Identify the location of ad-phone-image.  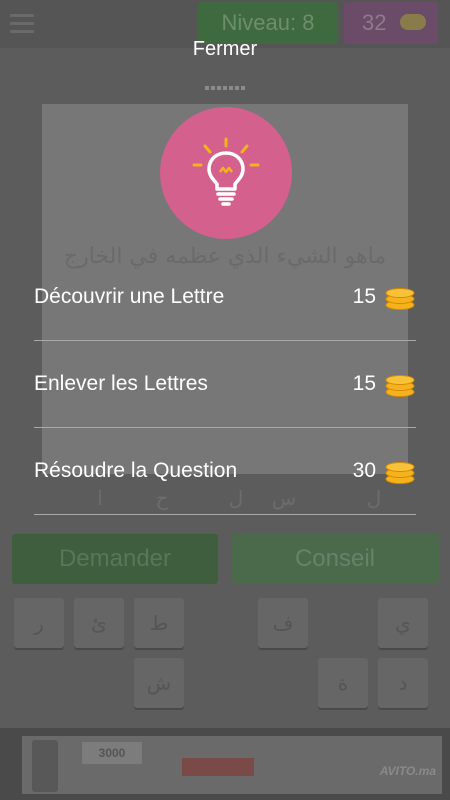
(45, 766).